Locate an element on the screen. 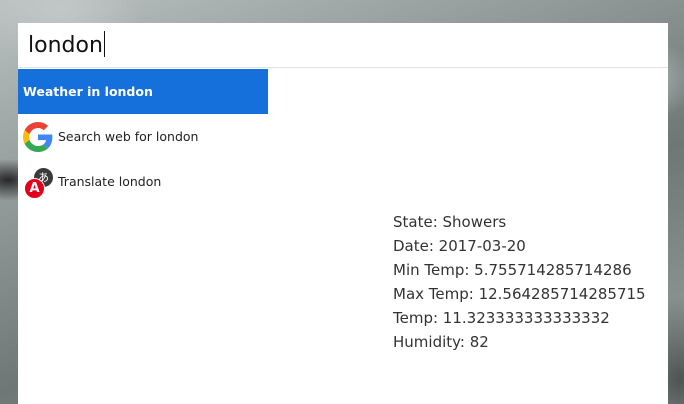 The height and width of the screenshot is (404, 684). result-label: Weather in london is located at coordinates (88, 91).